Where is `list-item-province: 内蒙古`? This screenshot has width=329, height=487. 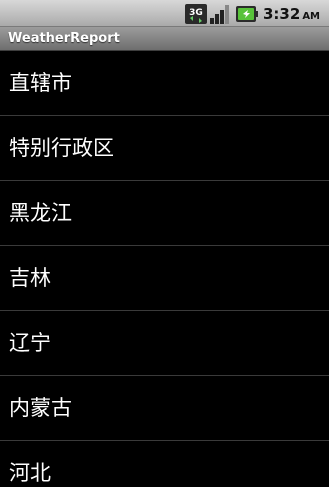 list-item-province: 内蒙古 is located at coordinates (164, 408).